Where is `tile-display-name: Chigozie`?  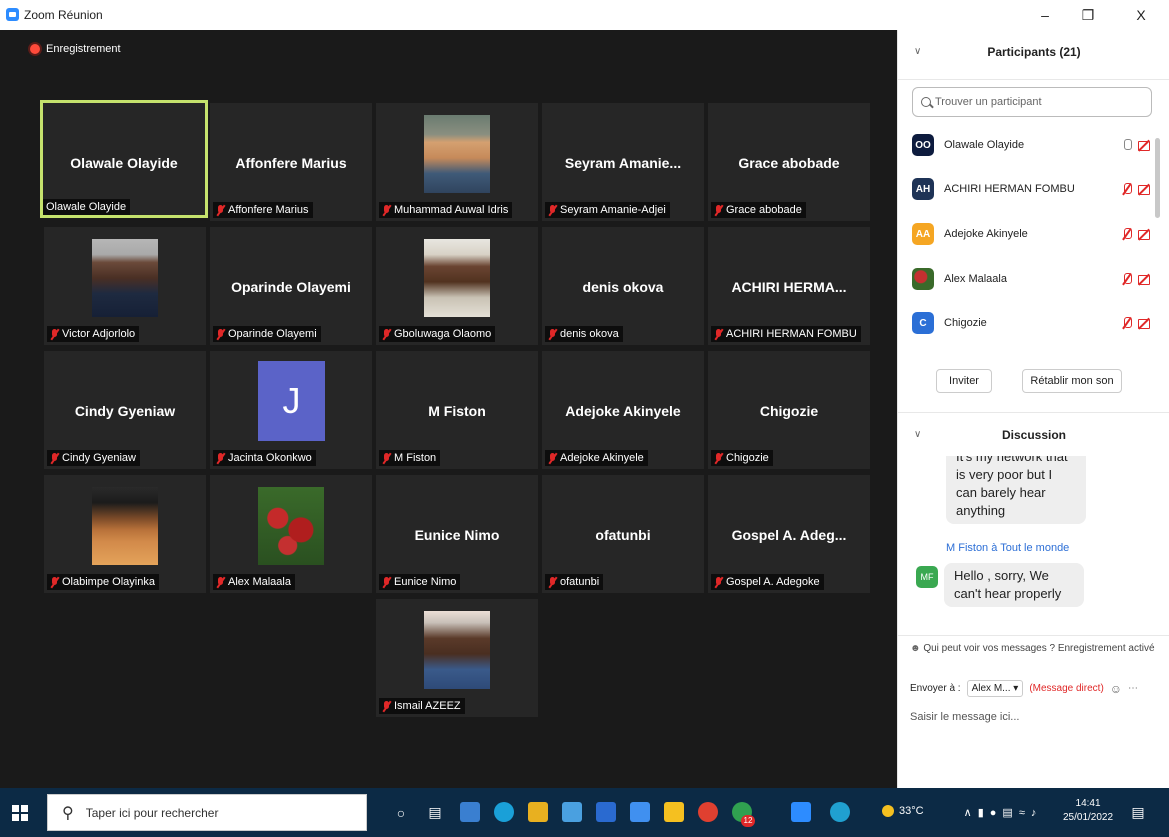 tile-display-name: Chigozie is located at coordinates (789, 411).